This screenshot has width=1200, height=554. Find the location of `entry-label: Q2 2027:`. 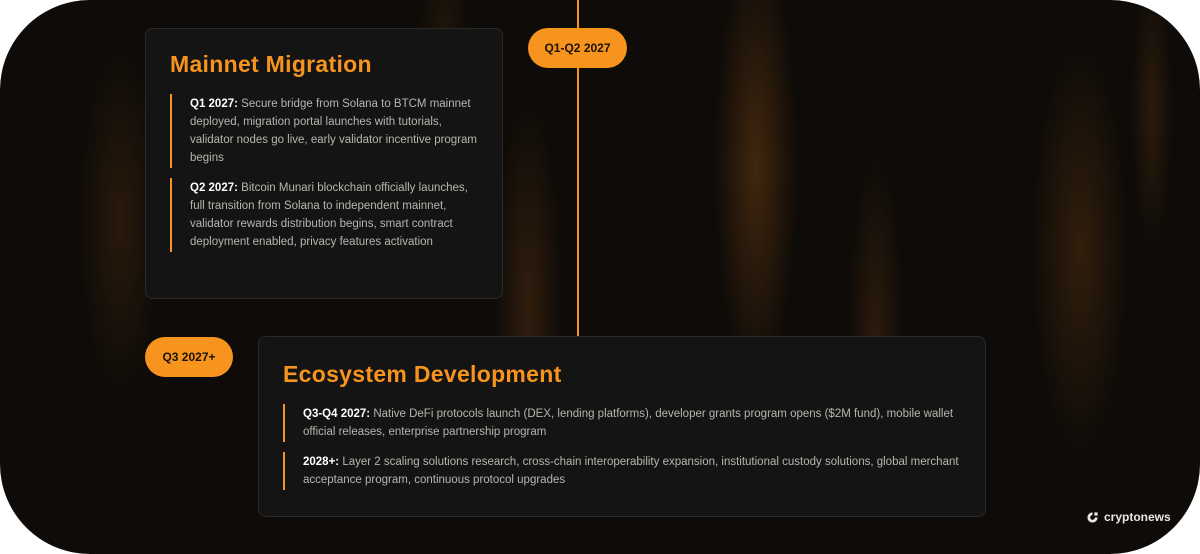

entry-label: Q2 2027: is located at coordinates (214, 188).